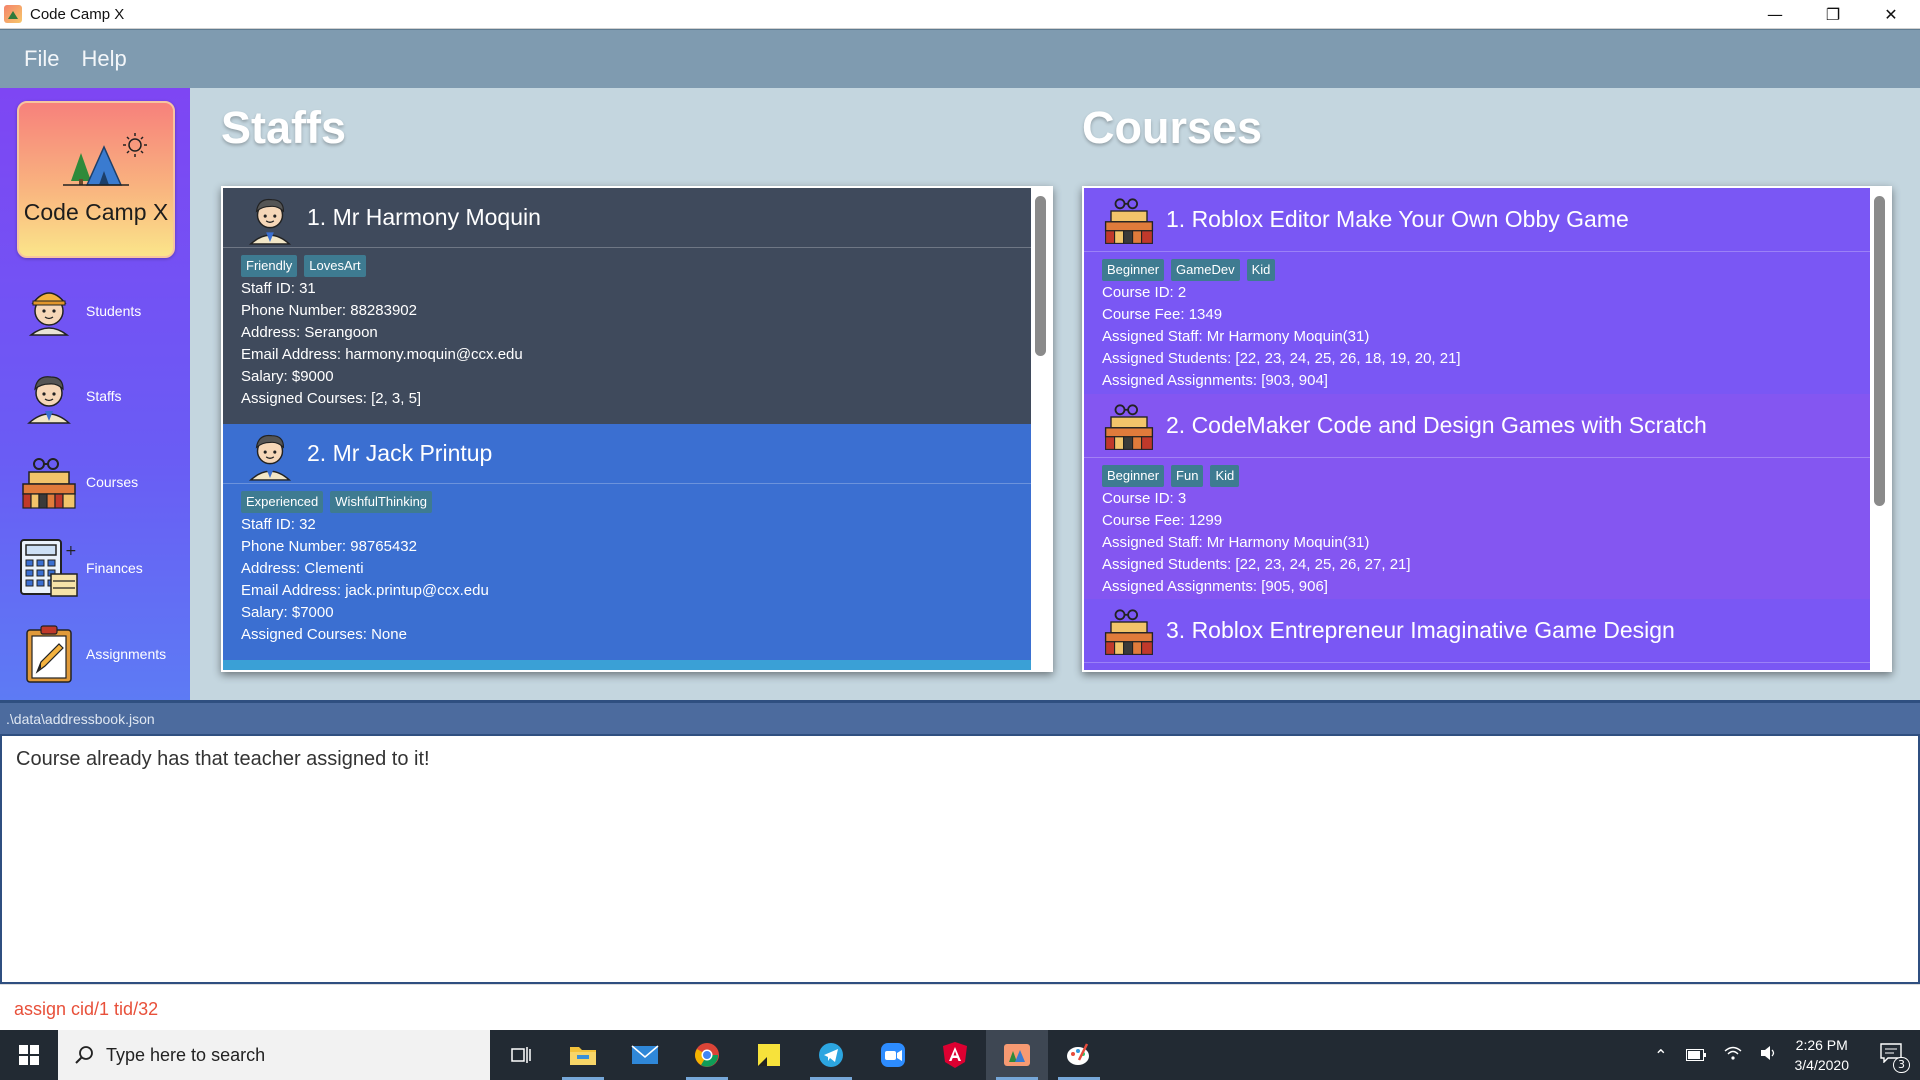  Describe the element at coordinates (1397, 219) in the screenshot. I see `course-name: 1. Roblox Editor Make Your Own Obby Game` at that location.